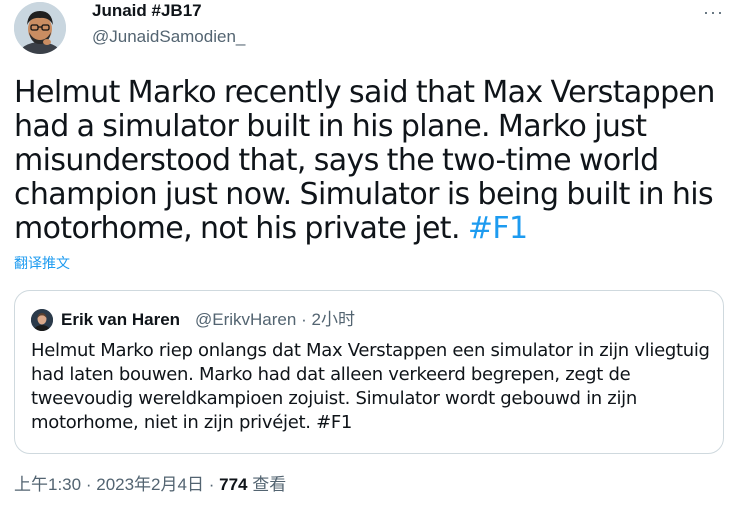  Describe the element at coordinates (498, 228) in the screenshot. I see `hashtag-link: #F1` at that location.